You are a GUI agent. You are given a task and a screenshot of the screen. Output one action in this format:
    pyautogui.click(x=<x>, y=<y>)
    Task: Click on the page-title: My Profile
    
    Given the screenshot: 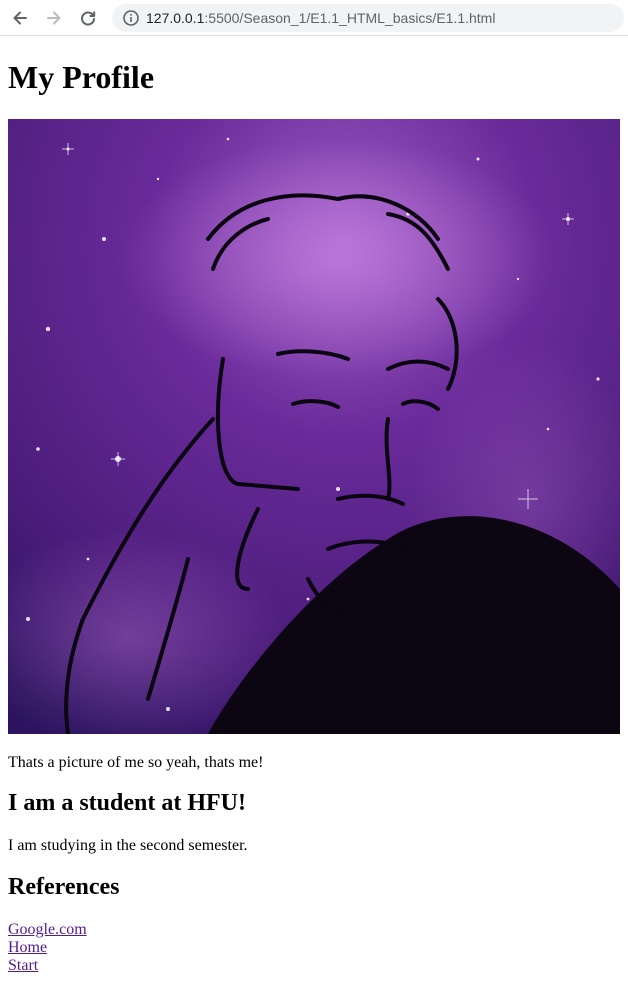 What is the action you would take?
    pyautogui.click(x=81, y=77)
    